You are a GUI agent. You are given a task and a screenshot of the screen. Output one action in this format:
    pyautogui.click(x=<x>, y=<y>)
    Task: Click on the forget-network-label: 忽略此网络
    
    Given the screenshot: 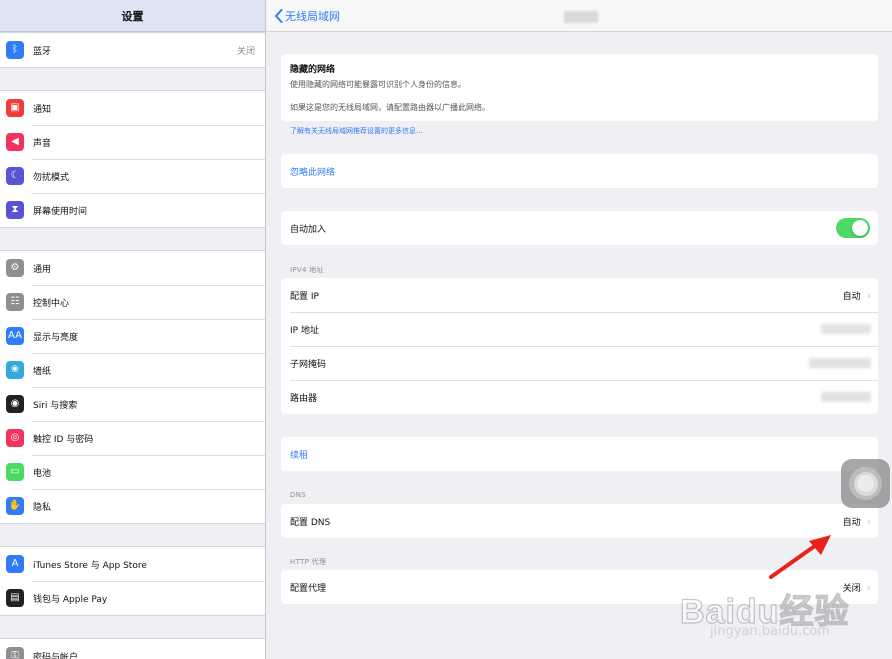 What is the action you would take?
    pyautogui.click(x=313, y=172)
    